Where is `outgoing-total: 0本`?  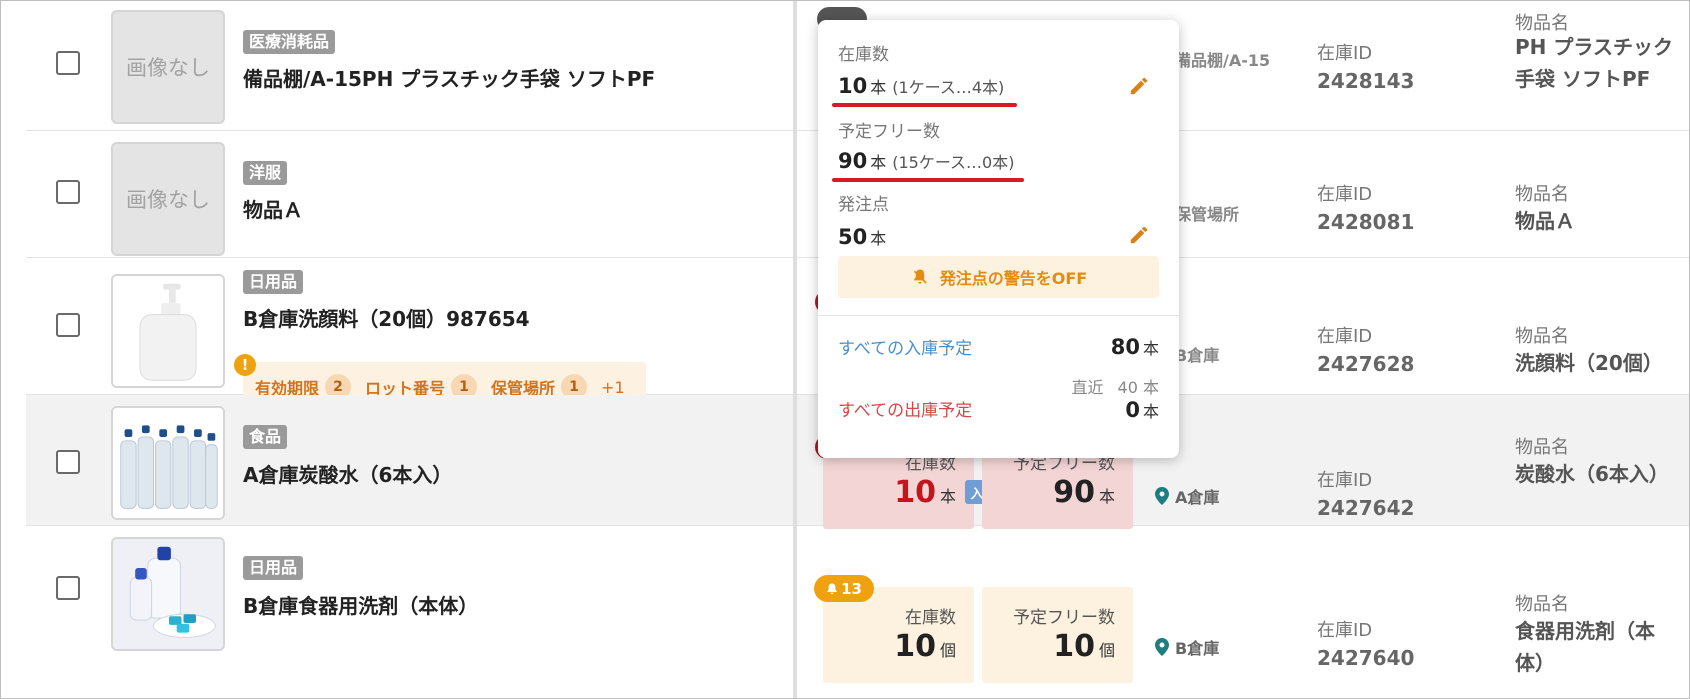 outgoing-total: 0本 is located at coordinates (1142, 410).